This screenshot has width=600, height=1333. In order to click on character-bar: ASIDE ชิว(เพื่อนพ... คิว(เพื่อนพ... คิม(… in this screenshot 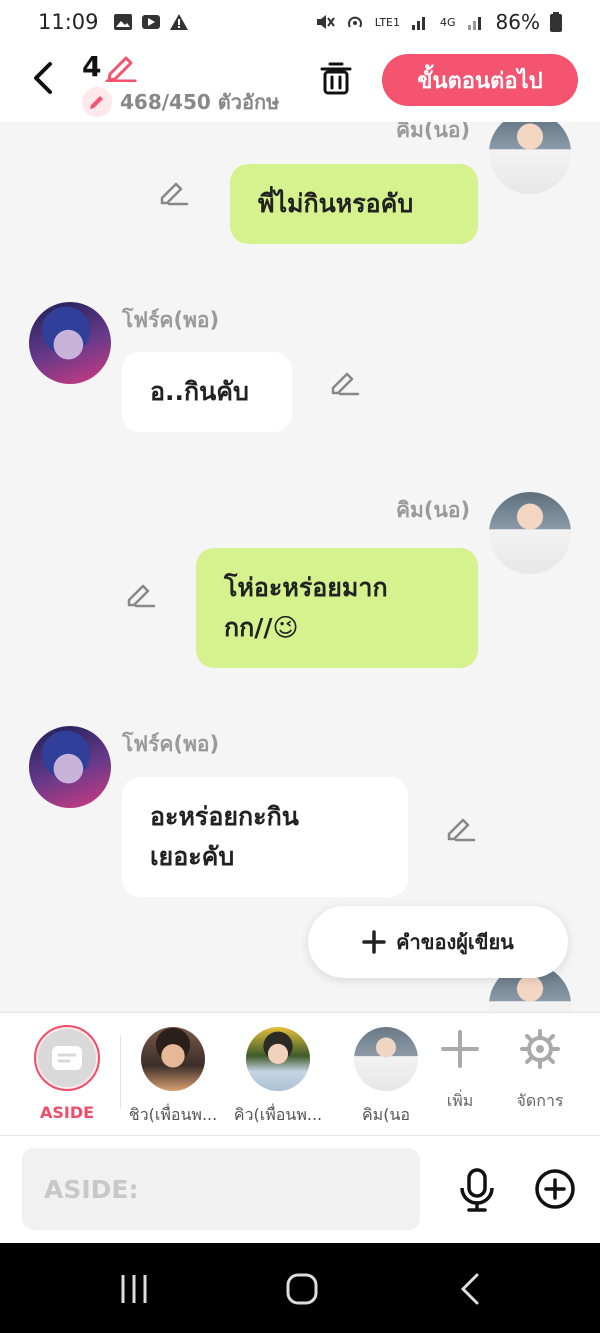, I will do `click(300, 1074)`.